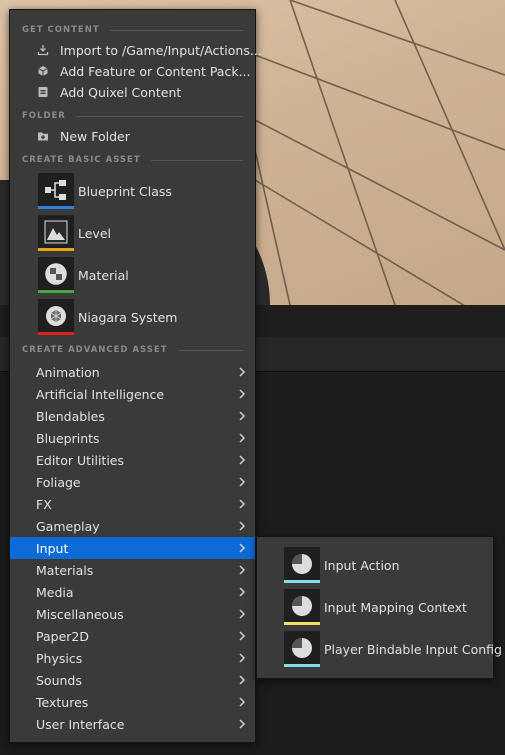 The height and width of the screenshot is (755, 505). What do you see at coordinates (132, 460) in the screenshot?
I see `category-editor-utilities: Editor Utilities` at bounding box center [132, 460].